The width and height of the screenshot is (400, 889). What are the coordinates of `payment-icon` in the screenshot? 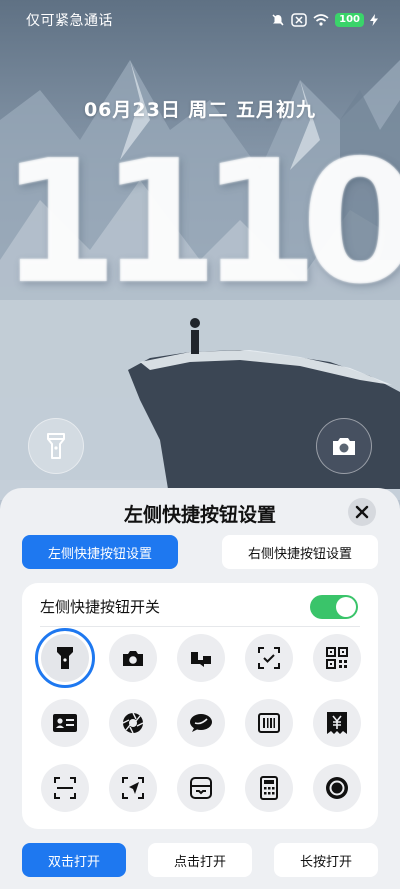 It's located at (337, 723).